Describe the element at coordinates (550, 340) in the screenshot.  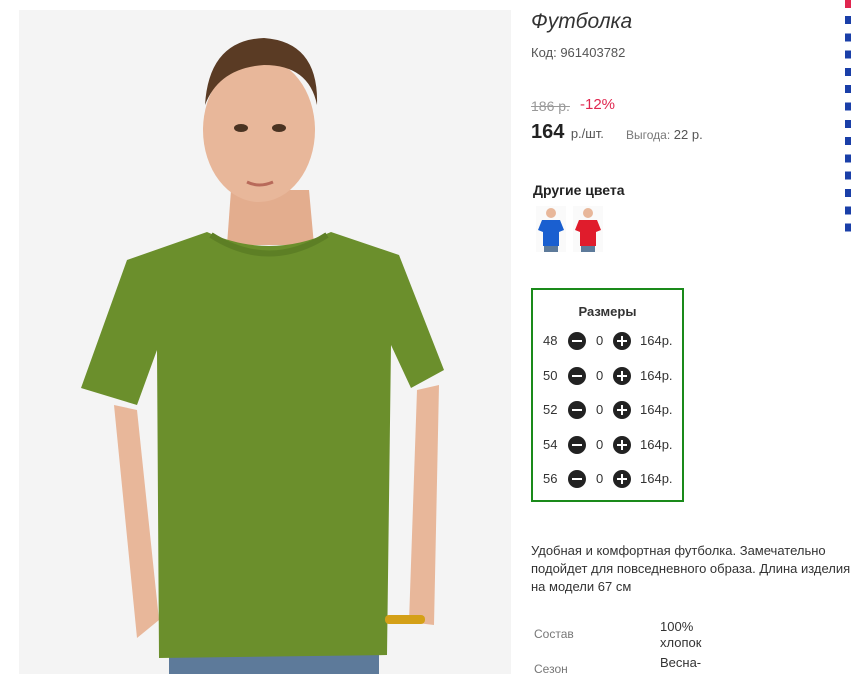
I see `size-label: 48` at that location.